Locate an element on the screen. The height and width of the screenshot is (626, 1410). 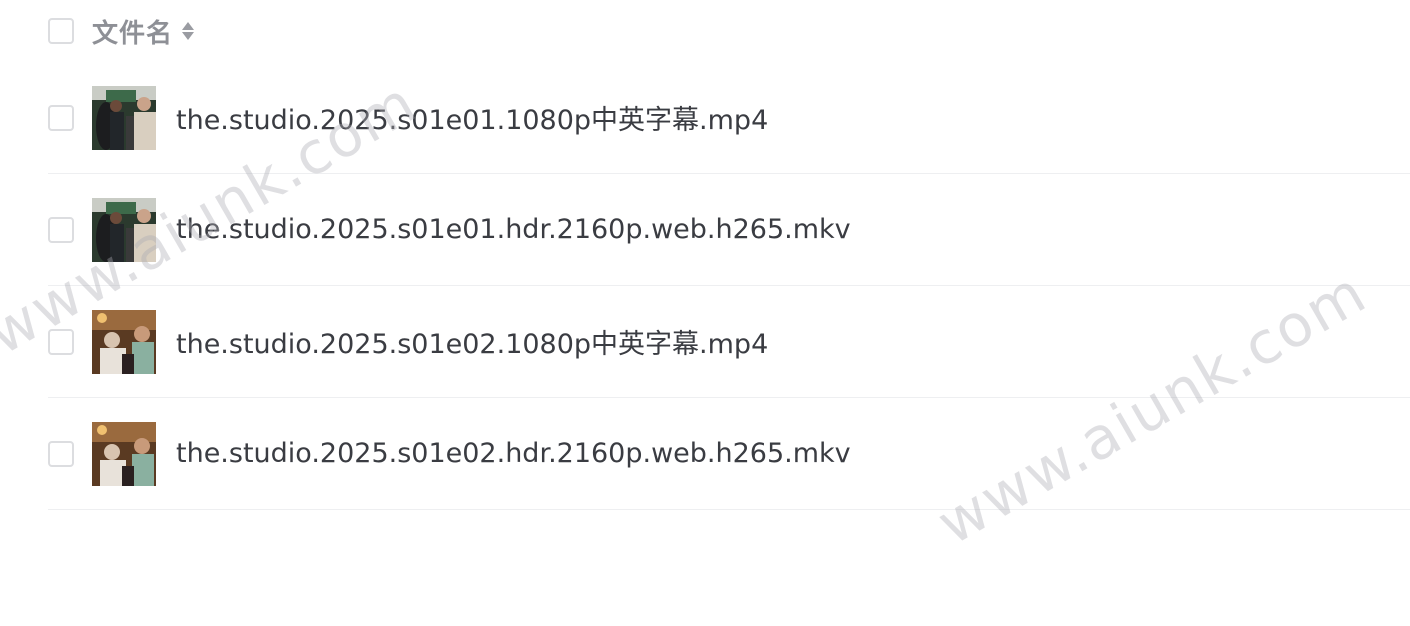
sort-icon is located at coordinates (188, 31).